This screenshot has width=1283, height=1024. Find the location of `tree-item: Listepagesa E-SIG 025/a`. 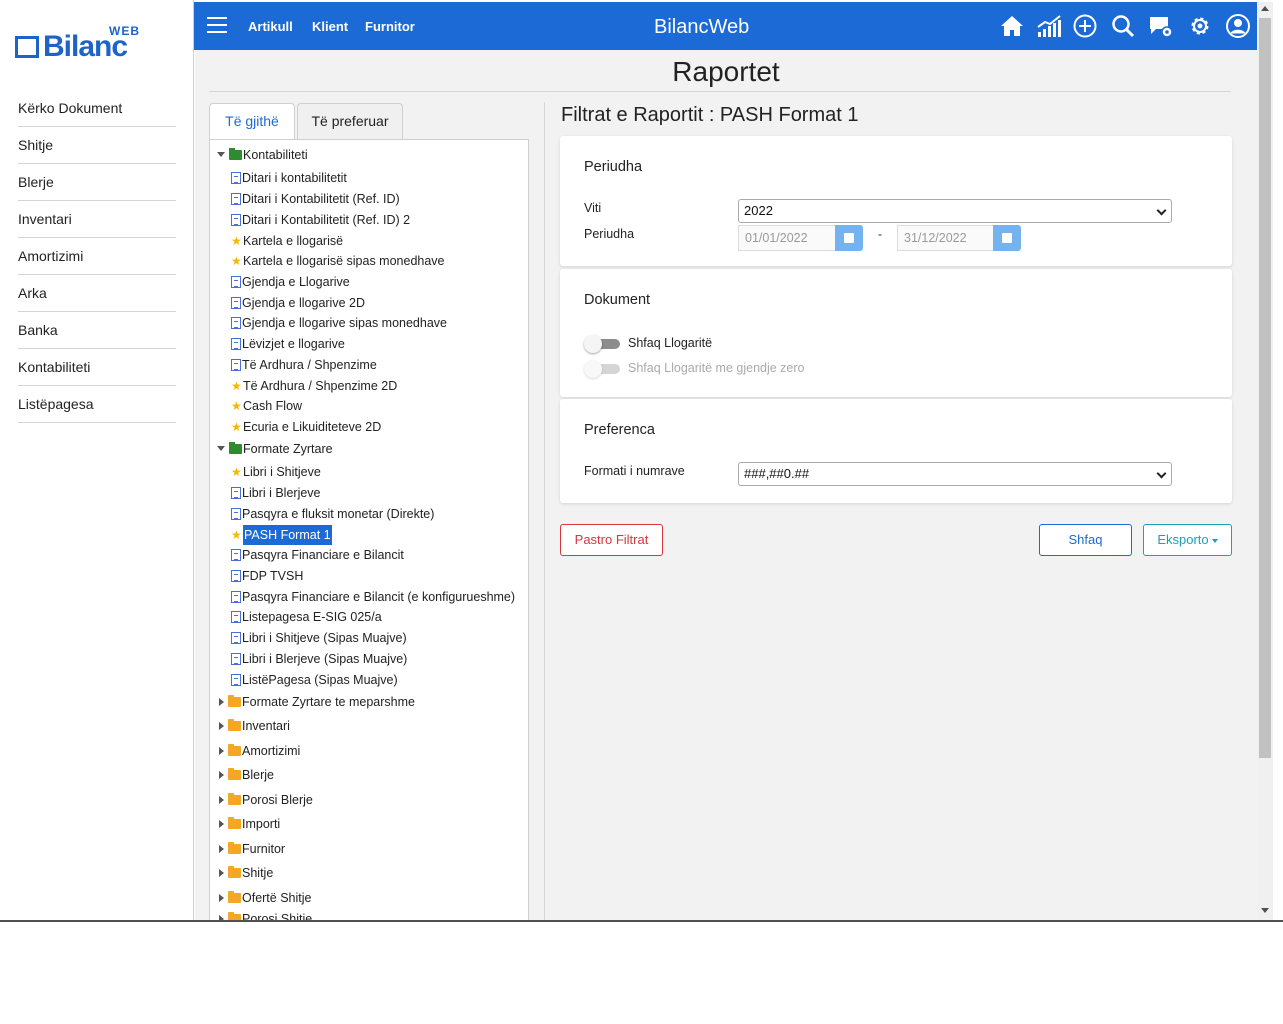

tree-item: Listepagesa E-SIG 025/a is located at coordinates (306, 616).